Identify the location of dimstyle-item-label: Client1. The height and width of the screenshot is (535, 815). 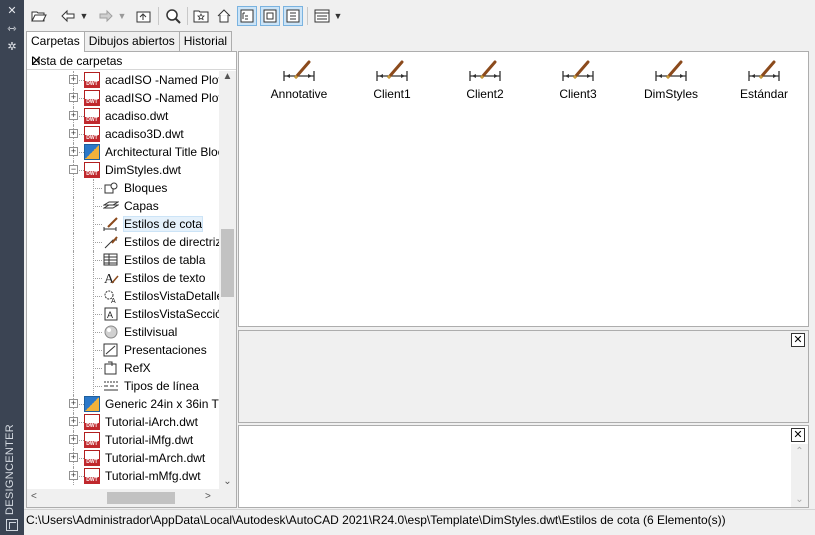
(392, 94).